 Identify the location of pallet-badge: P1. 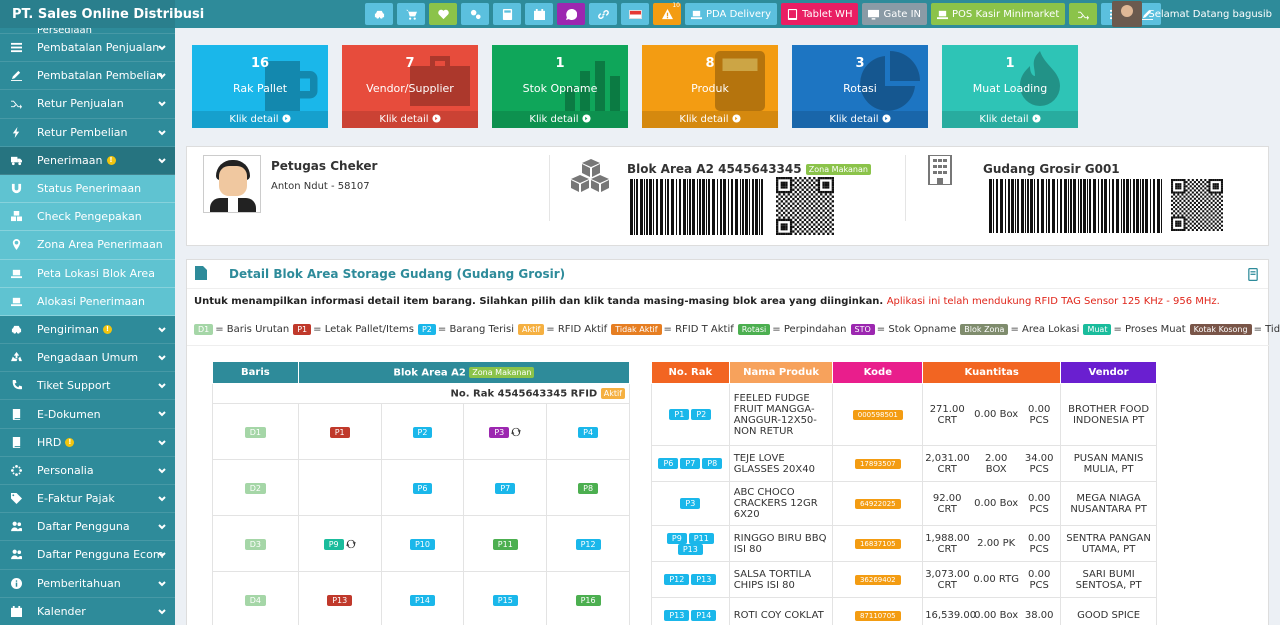
(339, 432).